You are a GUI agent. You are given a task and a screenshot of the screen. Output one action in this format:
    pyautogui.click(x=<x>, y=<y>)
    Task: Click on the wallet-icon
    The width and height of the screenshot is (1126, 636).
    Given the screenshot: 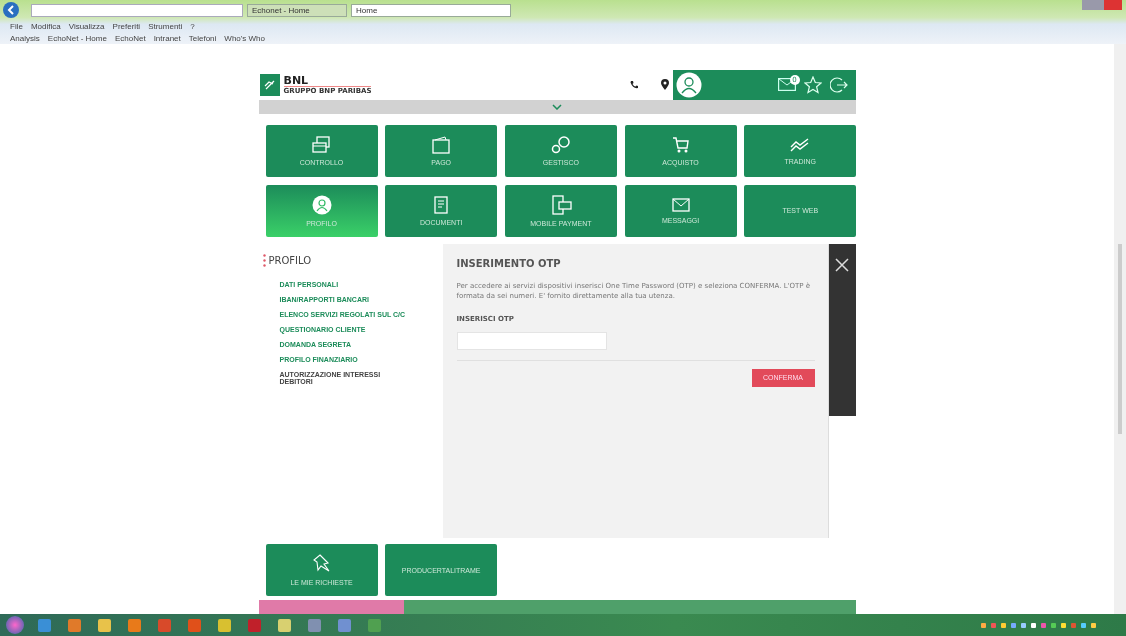 What is the action you would take?
    pyautogui.click(x=441, y=144)
    